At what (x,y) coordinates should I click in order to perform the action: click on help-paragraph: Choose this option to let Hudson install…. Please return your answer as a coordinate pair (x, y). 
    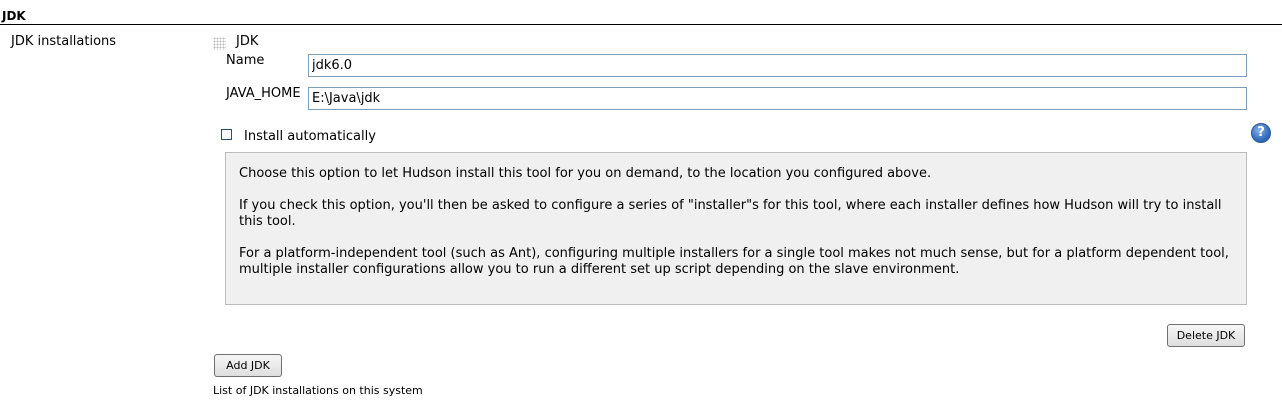
    Looking at the image, I should click on (585, 173).